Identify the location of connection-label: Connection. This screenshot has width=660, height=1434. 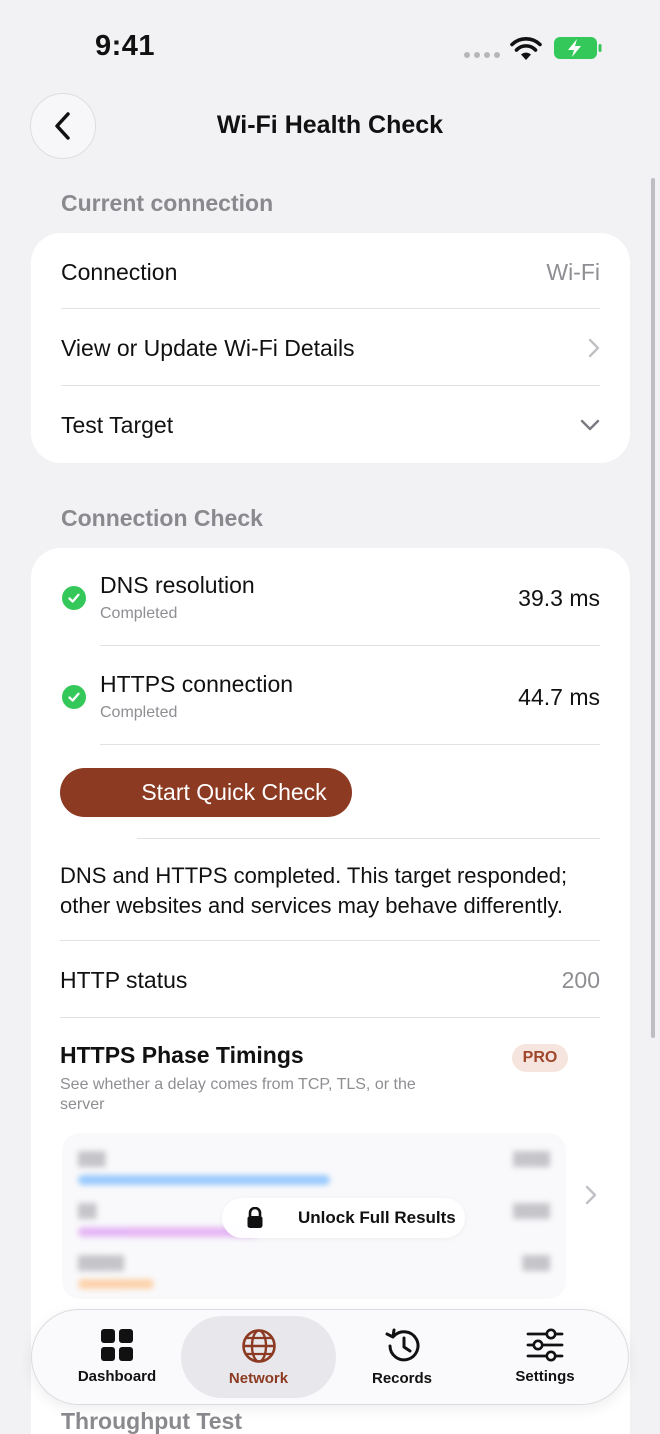
(119, 271).